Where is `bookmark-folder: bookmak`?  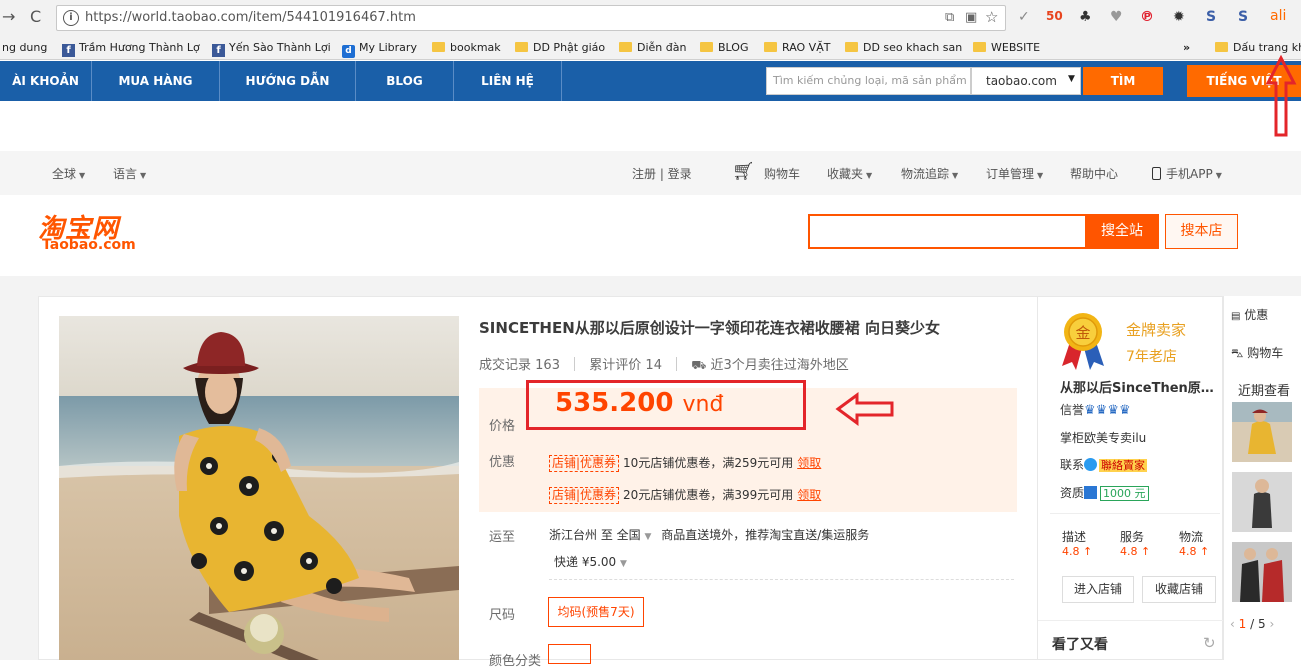 bookmark-folder: bookmak is located at coordinates (466, 48).